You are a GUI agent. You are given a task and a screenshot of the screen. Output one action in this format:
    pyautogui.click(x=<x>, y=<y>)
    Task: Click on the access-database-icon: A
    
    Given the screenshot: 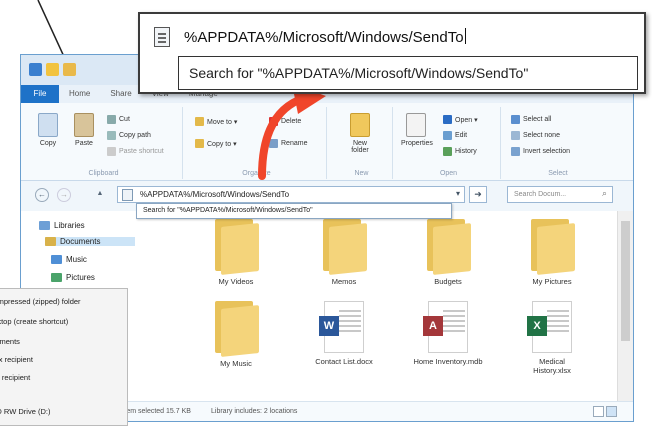 What is the action you would take?
    pyautogui.click(x=445, y=327)
    